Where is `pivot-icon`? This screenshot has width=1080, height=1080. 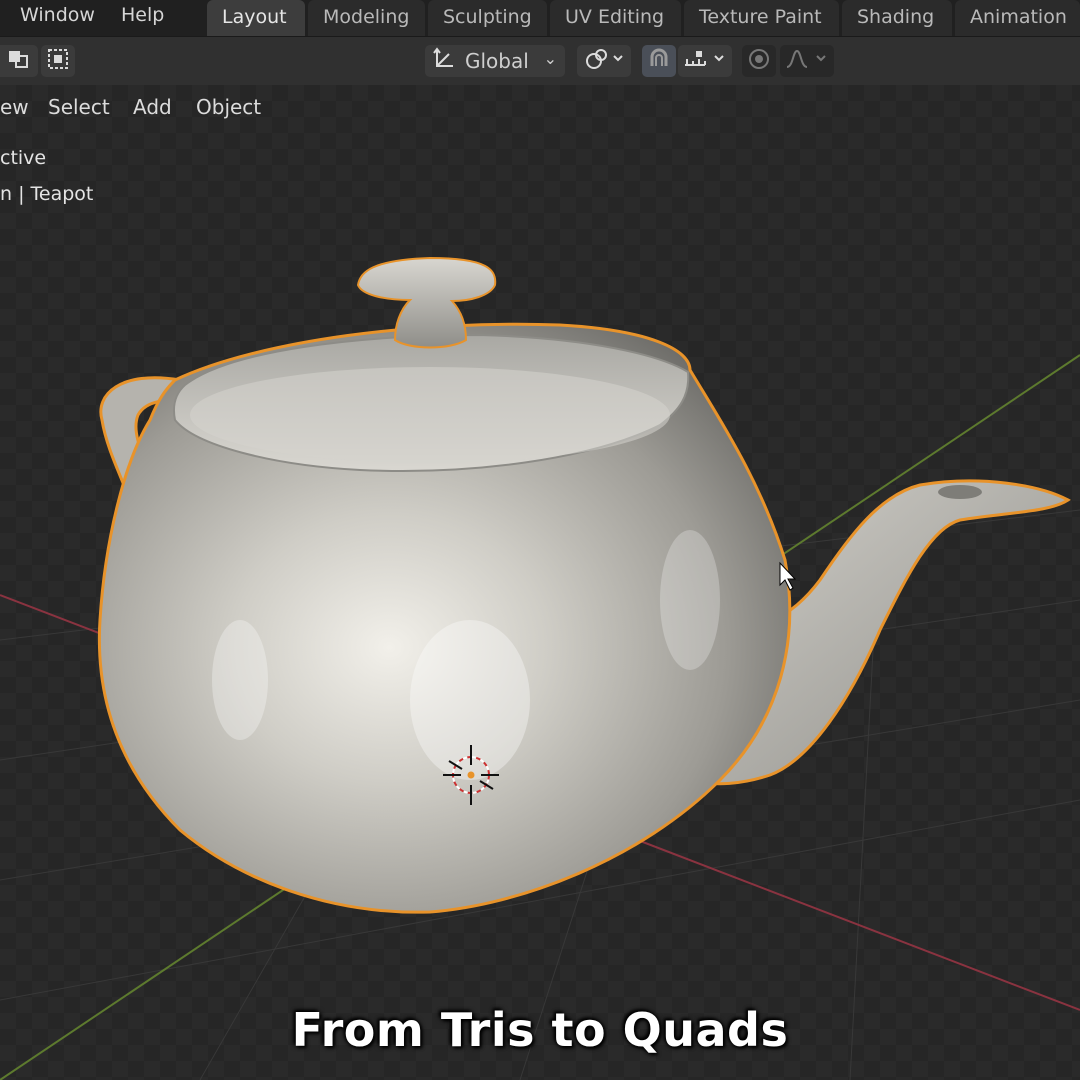 pivot-icon is located at coordinates (604, 61).